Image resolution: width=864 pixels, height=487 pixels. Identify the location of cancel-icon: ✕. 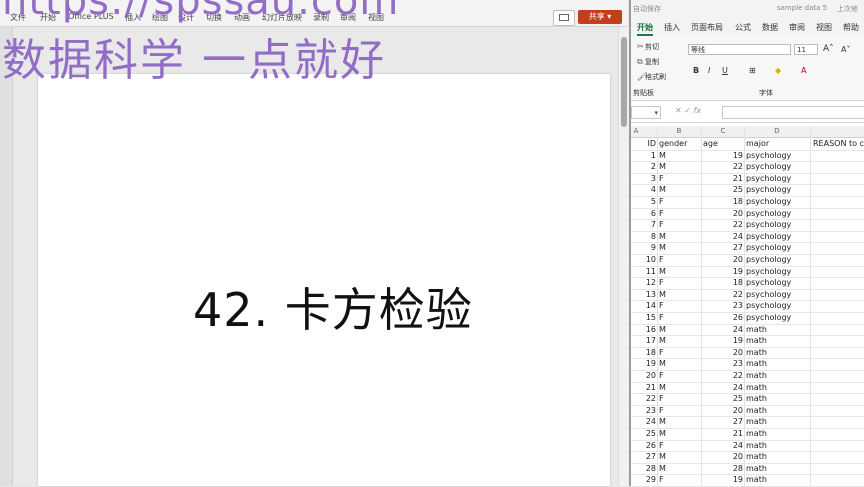
(678, 110).